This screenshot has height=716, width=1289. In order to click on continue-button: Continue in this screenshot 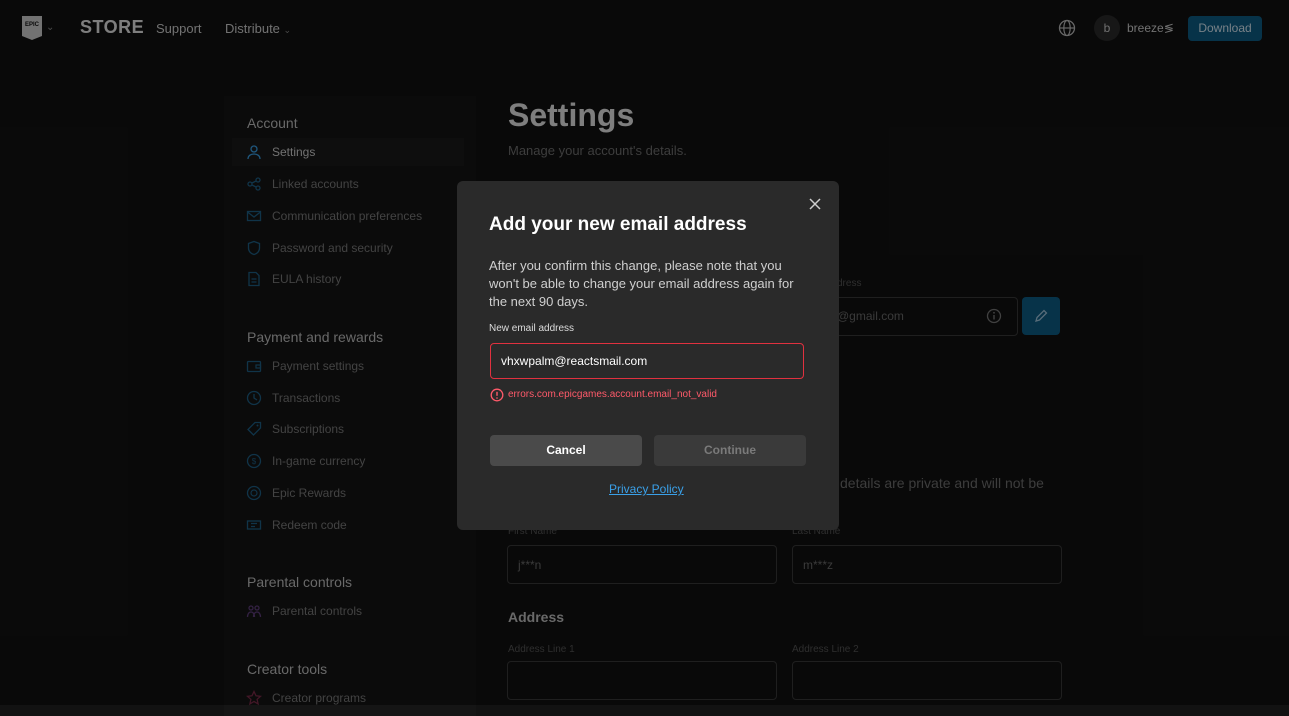, I will do `click(730, 450)`.